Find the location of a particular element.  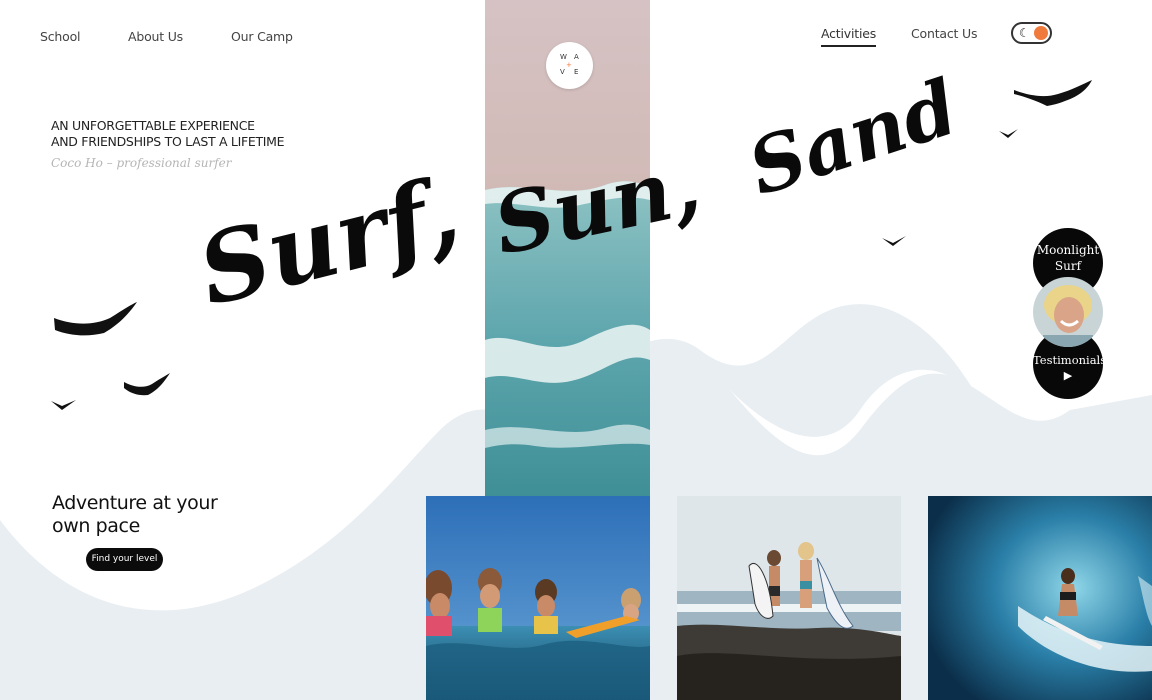

adventure-heading: Adventure at your own pace is located at coordinates (135, 515).